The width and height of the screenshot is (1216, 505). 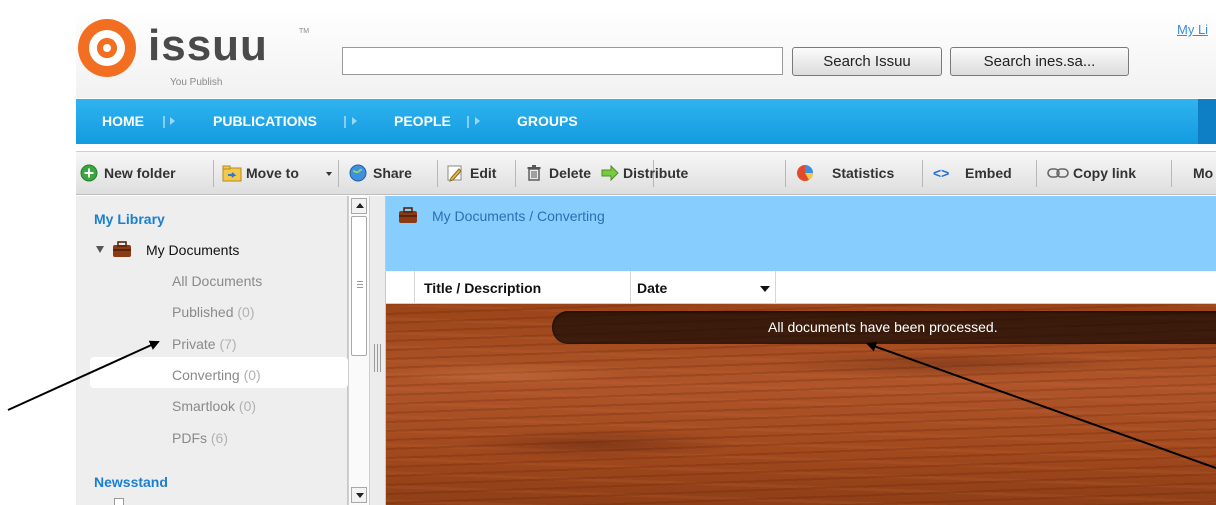 I want to click on scroll-up-arrow-icon, so click(x=359, y=206).